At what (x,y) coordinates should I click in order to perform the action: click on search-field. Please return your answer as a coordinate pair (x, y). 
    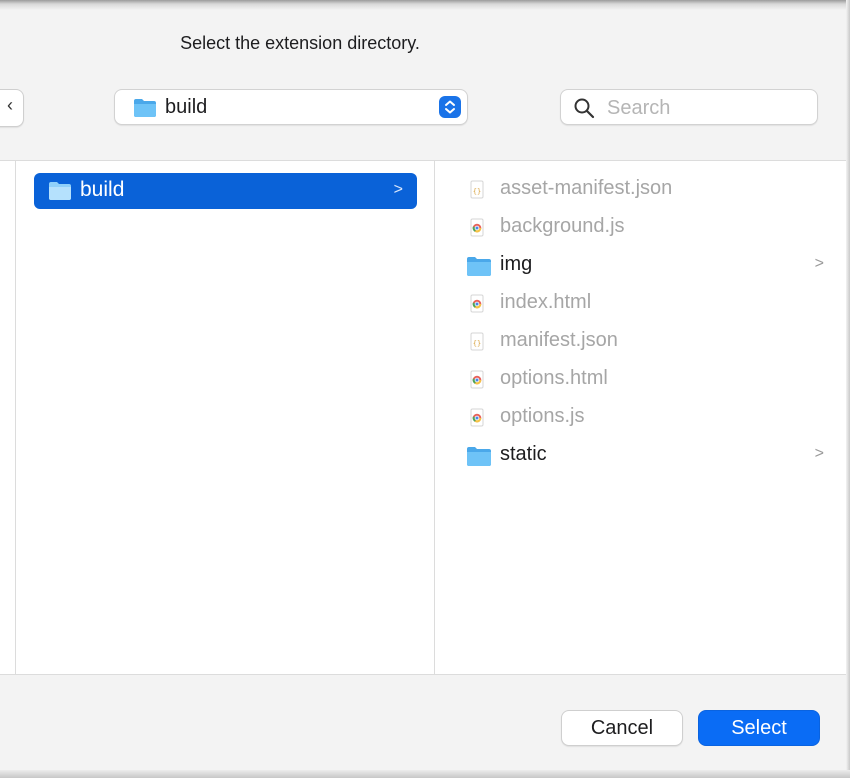
    Looking at the image, I should click on (689, 107).